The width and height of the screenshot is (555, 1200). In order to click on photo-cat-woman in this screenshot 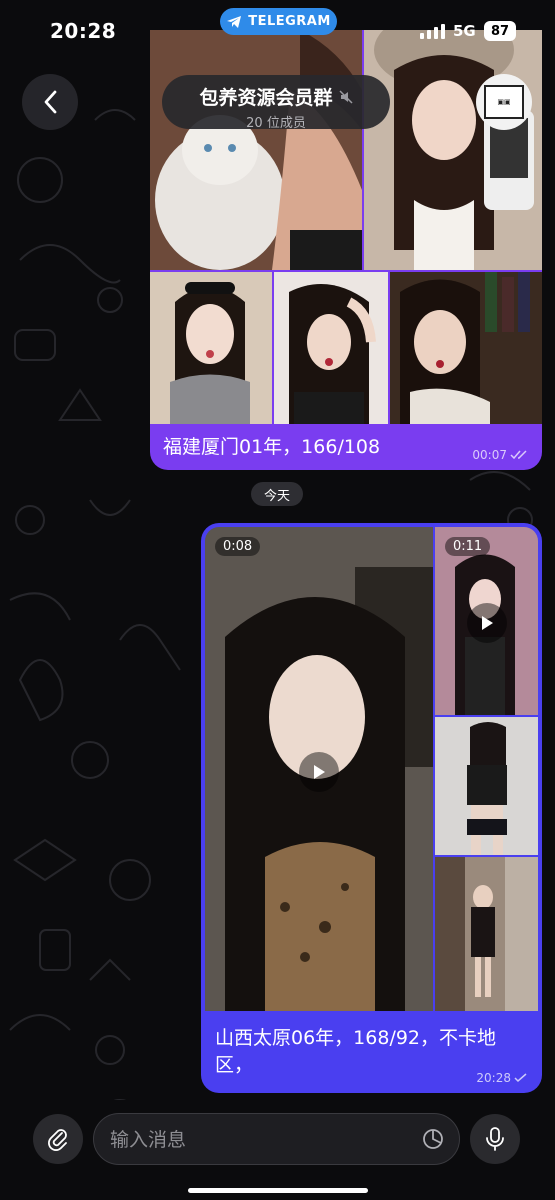, I will do `click(256, 150)`.